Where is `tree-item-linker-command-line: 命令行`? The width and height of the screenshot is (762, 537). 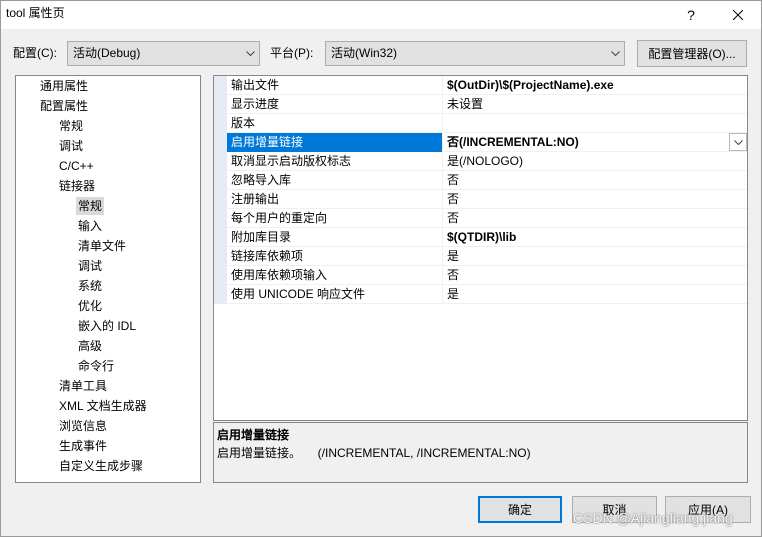
tree-item-linker-command-line: 命令行 is located at coordinates (108, 366).